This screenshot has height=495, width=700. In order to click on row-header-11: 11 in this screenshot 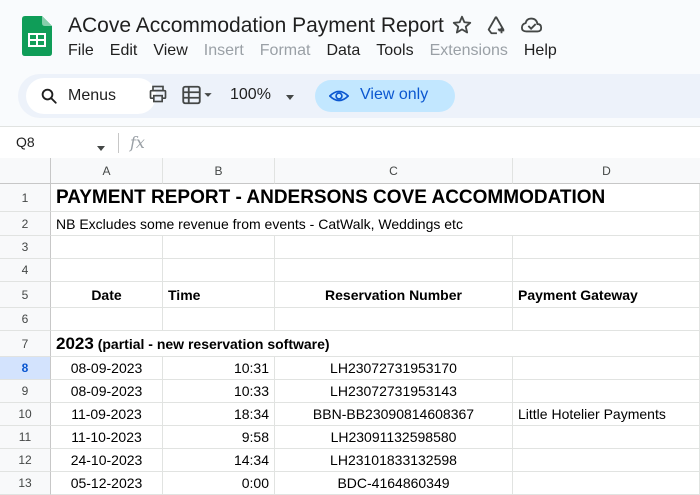, I will do `click(25, 437)`.